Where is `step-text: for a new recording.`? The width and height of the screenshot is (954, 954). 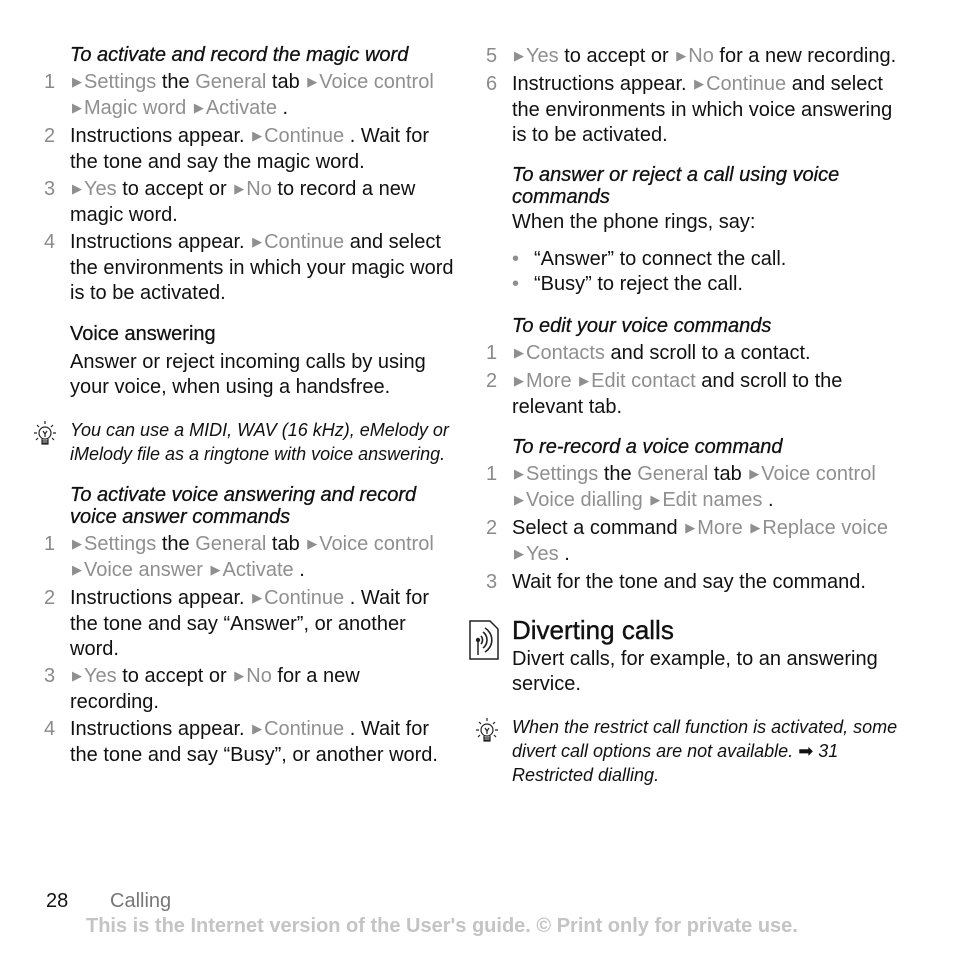
step-text: for a new recording. is located at coordinates (808, 56).